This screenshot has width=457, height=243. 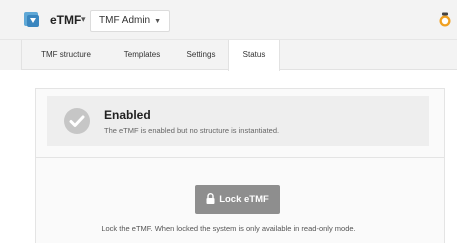 I want to click on check-circle-icon, so click(x=77, y=121).